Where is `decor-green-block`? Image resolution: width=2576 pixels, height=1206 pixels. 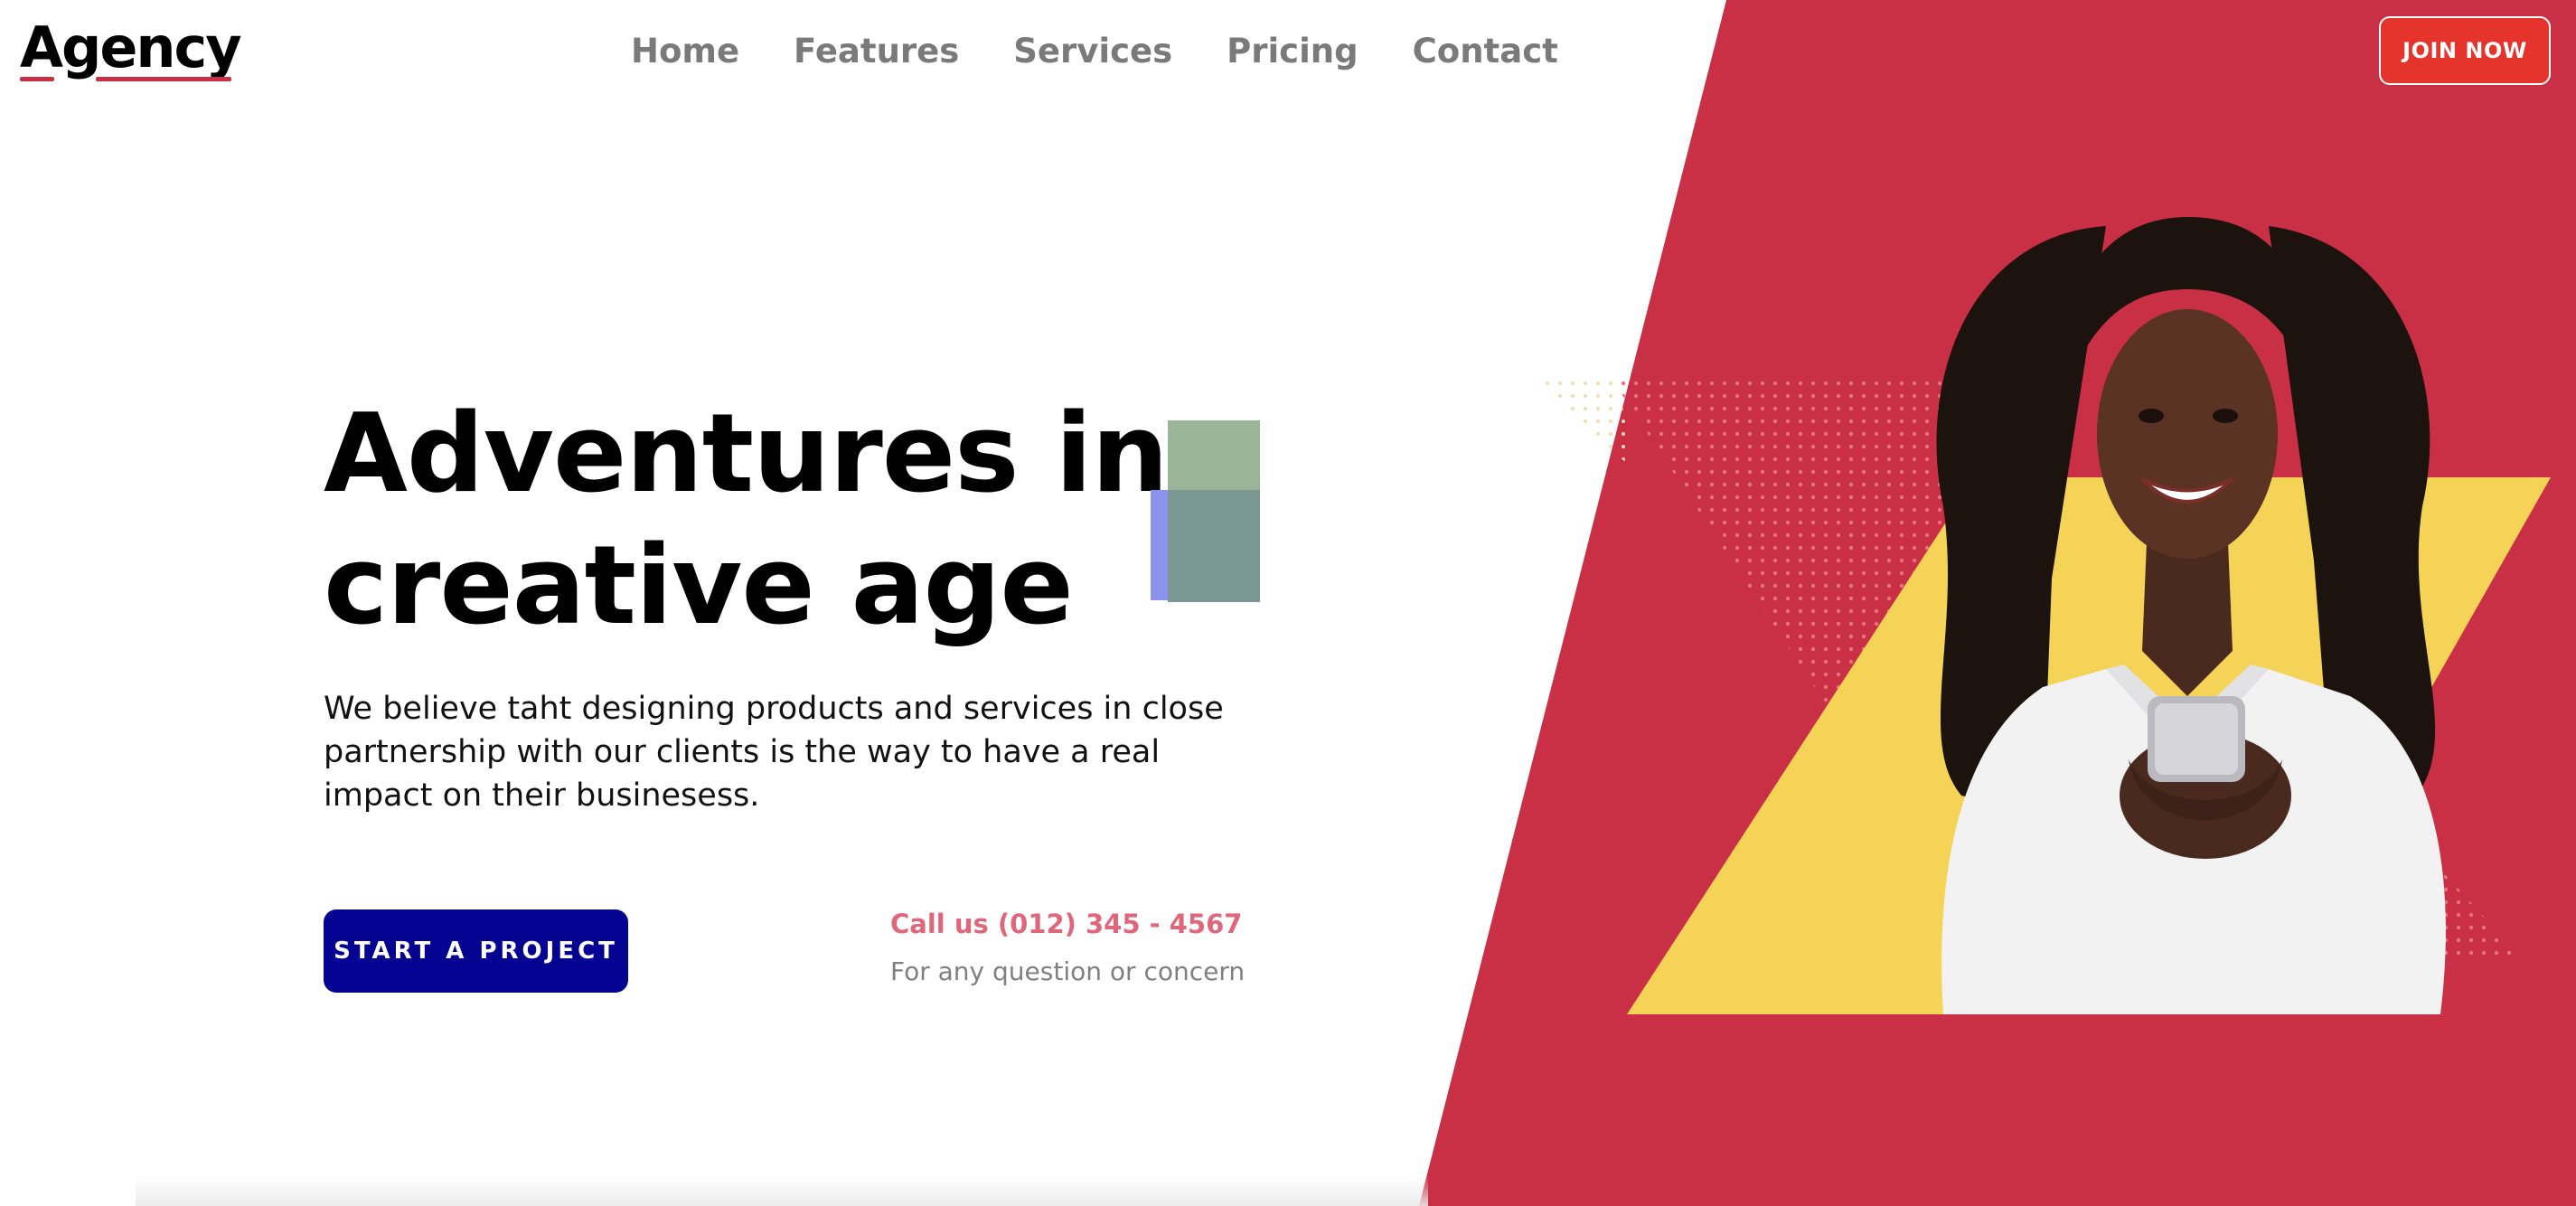 decor-green-block is located at coordinates (1214, 455).